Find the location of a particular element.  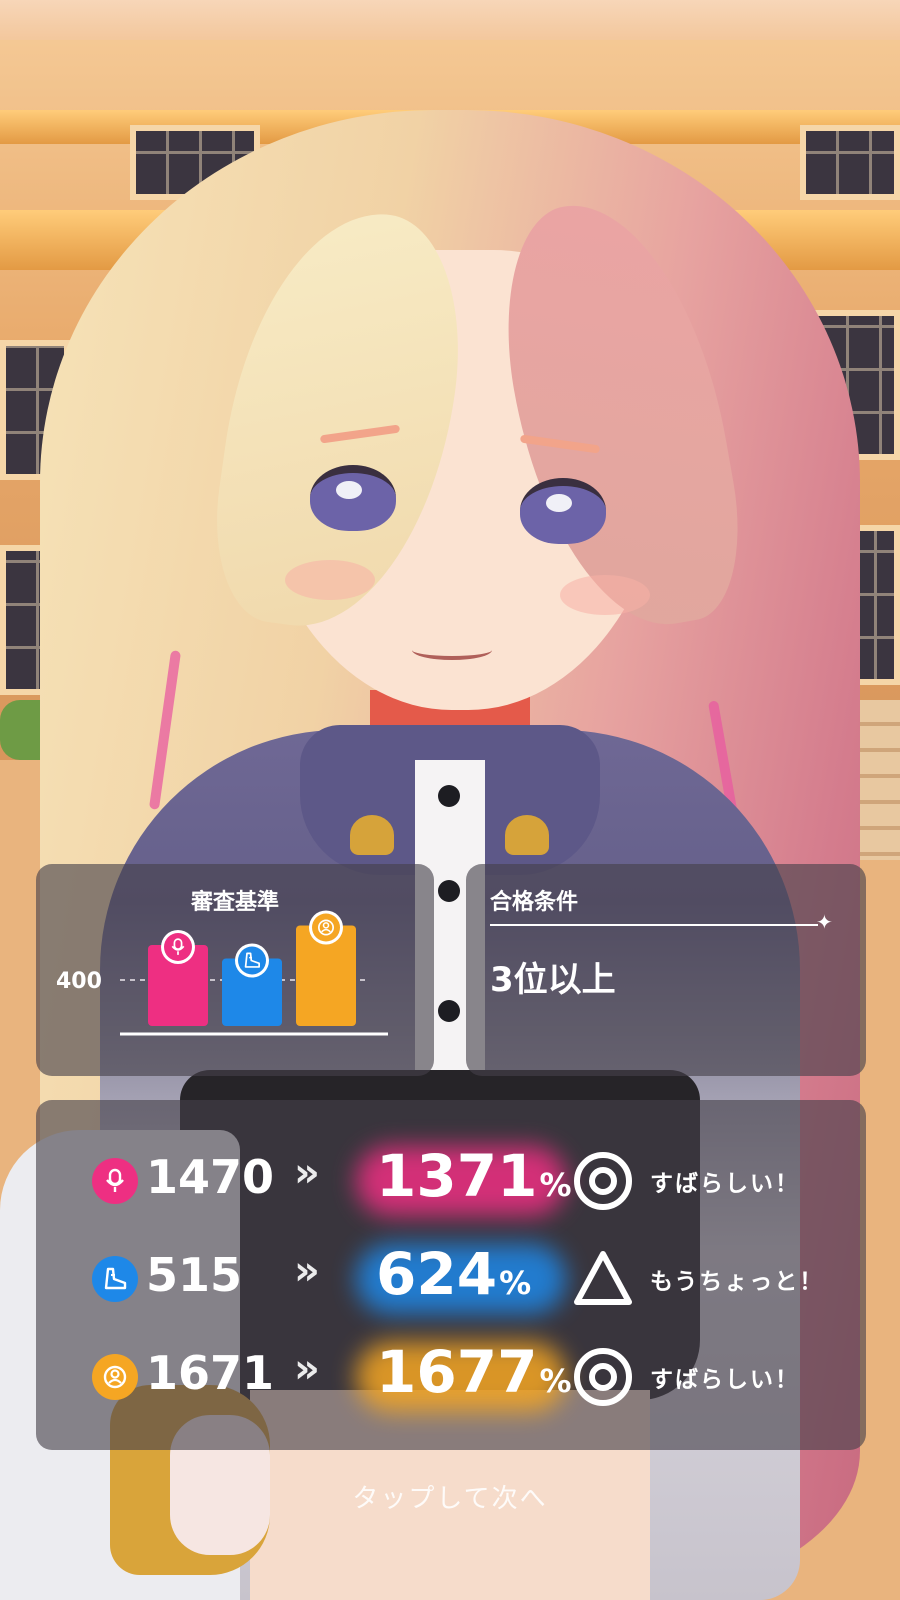

result-percent: 1677% is located at coordinates (474, 1372).